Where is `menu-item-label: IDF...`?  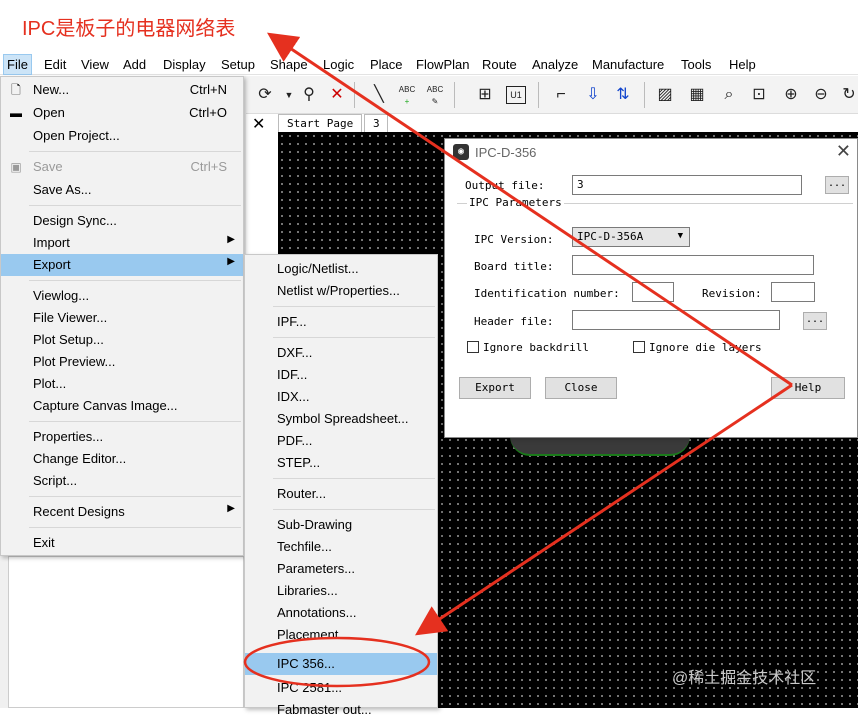 menu-item-label: IDF... is located at coordinates (292, 374).